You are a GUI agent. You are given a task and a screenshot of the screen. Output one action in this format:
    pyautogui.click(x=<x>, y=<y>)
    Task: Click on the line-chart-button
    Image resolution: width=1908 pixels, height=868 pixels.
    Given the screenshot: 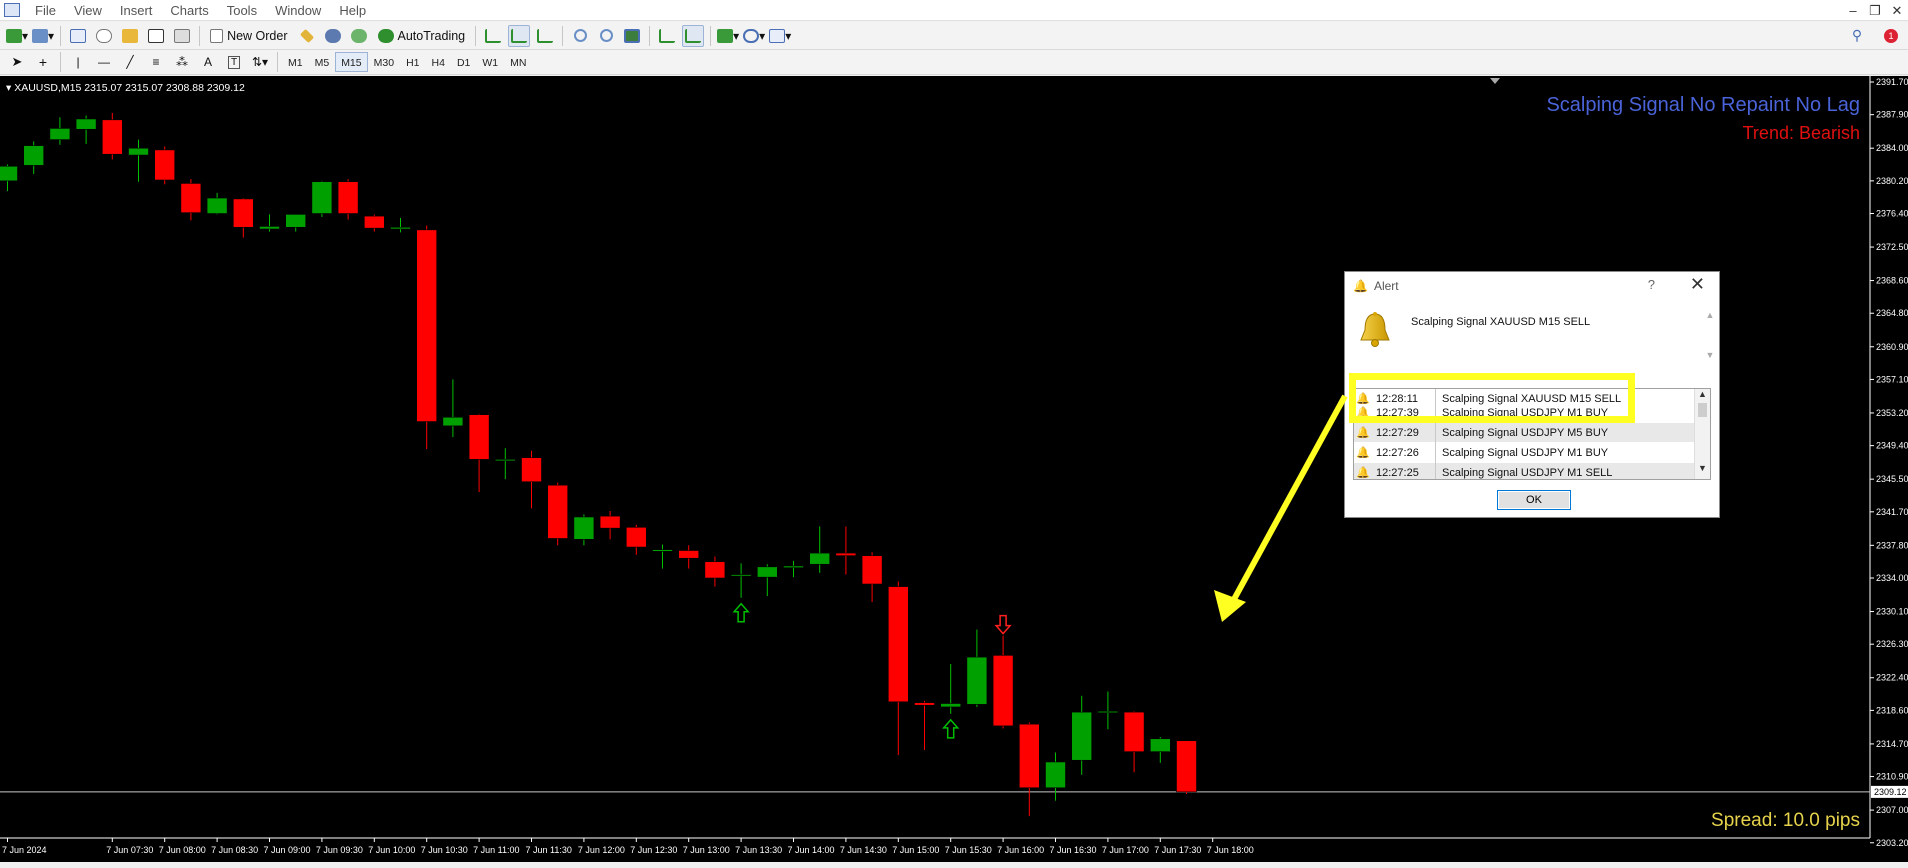 What is the action you would take?
    pyautogui.click(x=545, y=36)
    